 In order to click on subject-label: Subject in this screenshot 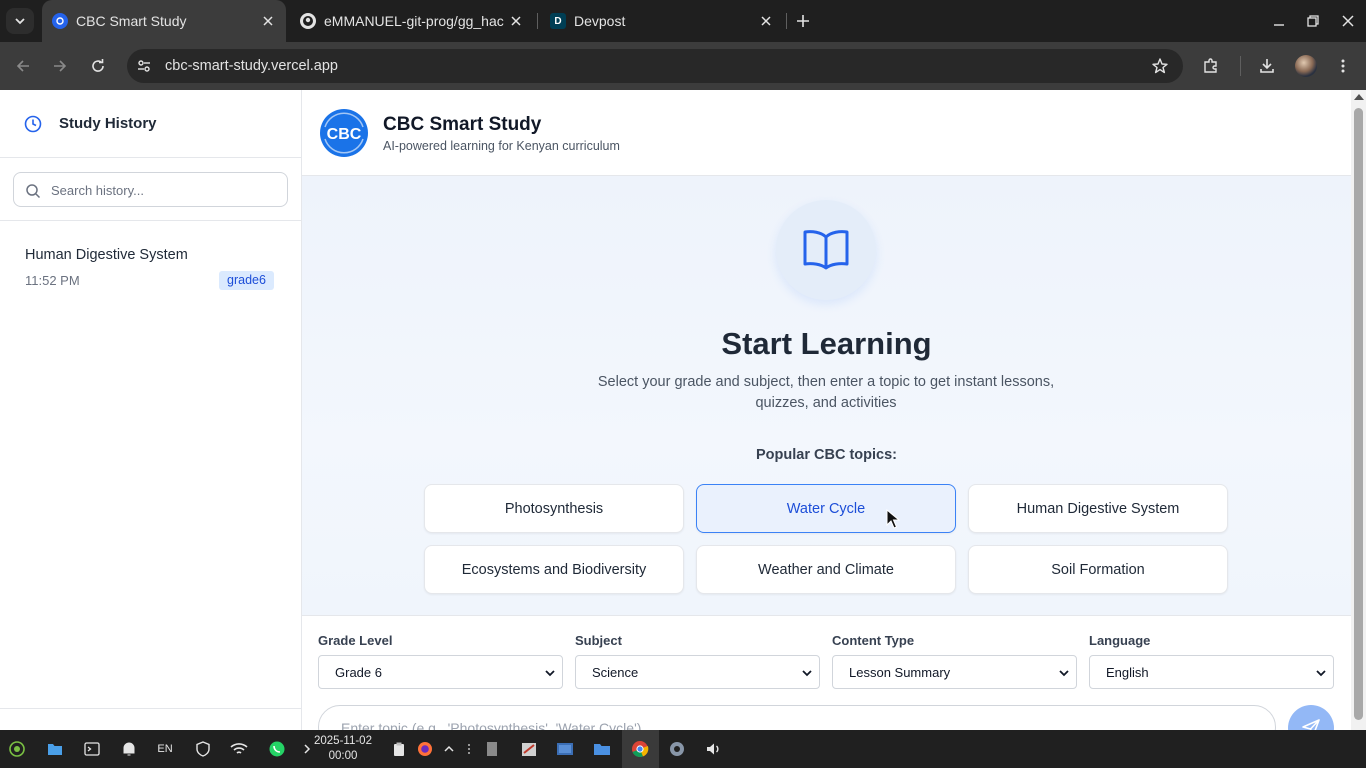, I will do `click(598, 640)`.